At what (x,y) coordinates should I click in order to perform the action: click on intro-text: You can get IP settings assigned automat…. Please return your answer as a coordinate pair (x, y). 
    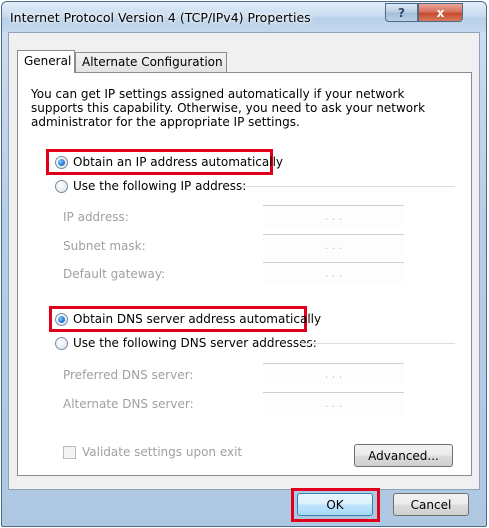
    Looking at the image, I should click on (228, 108).